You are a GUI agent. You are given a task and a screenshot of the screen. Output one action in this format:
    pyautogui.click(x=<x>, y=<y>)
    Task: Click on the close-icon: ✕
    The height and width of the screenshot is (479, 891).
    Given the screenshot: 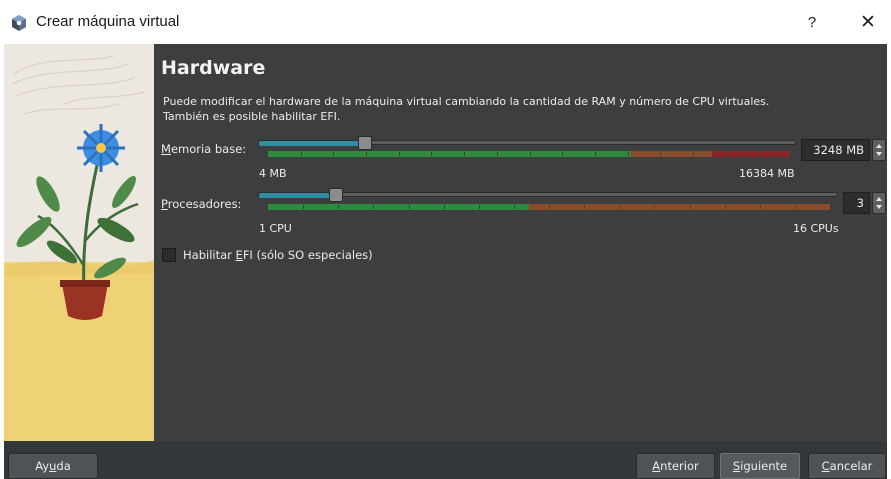 What is the action you would take?
    pyautogui.click(x=868, y=23)
    